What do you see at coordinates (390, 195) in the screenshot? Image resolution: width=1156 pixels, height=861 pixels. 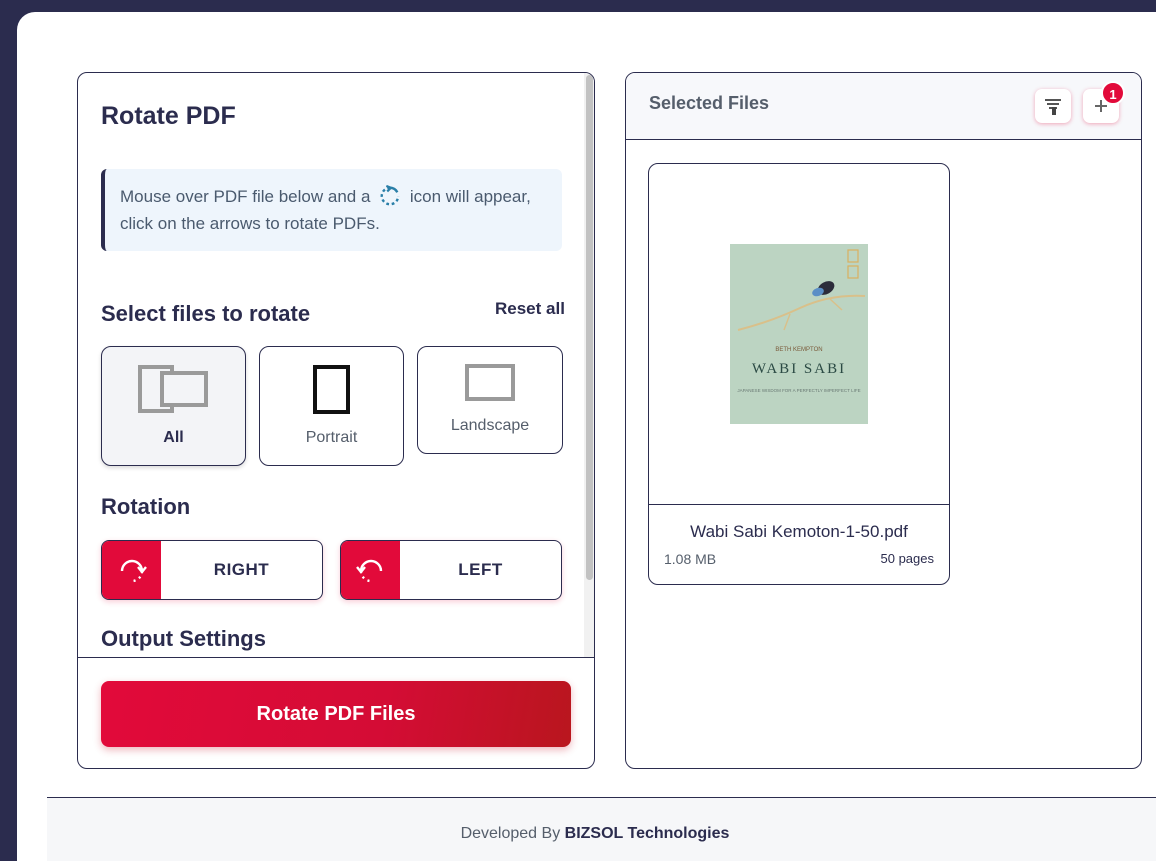 I see `rotate-hint-icon` at bounding box center [390, 195].